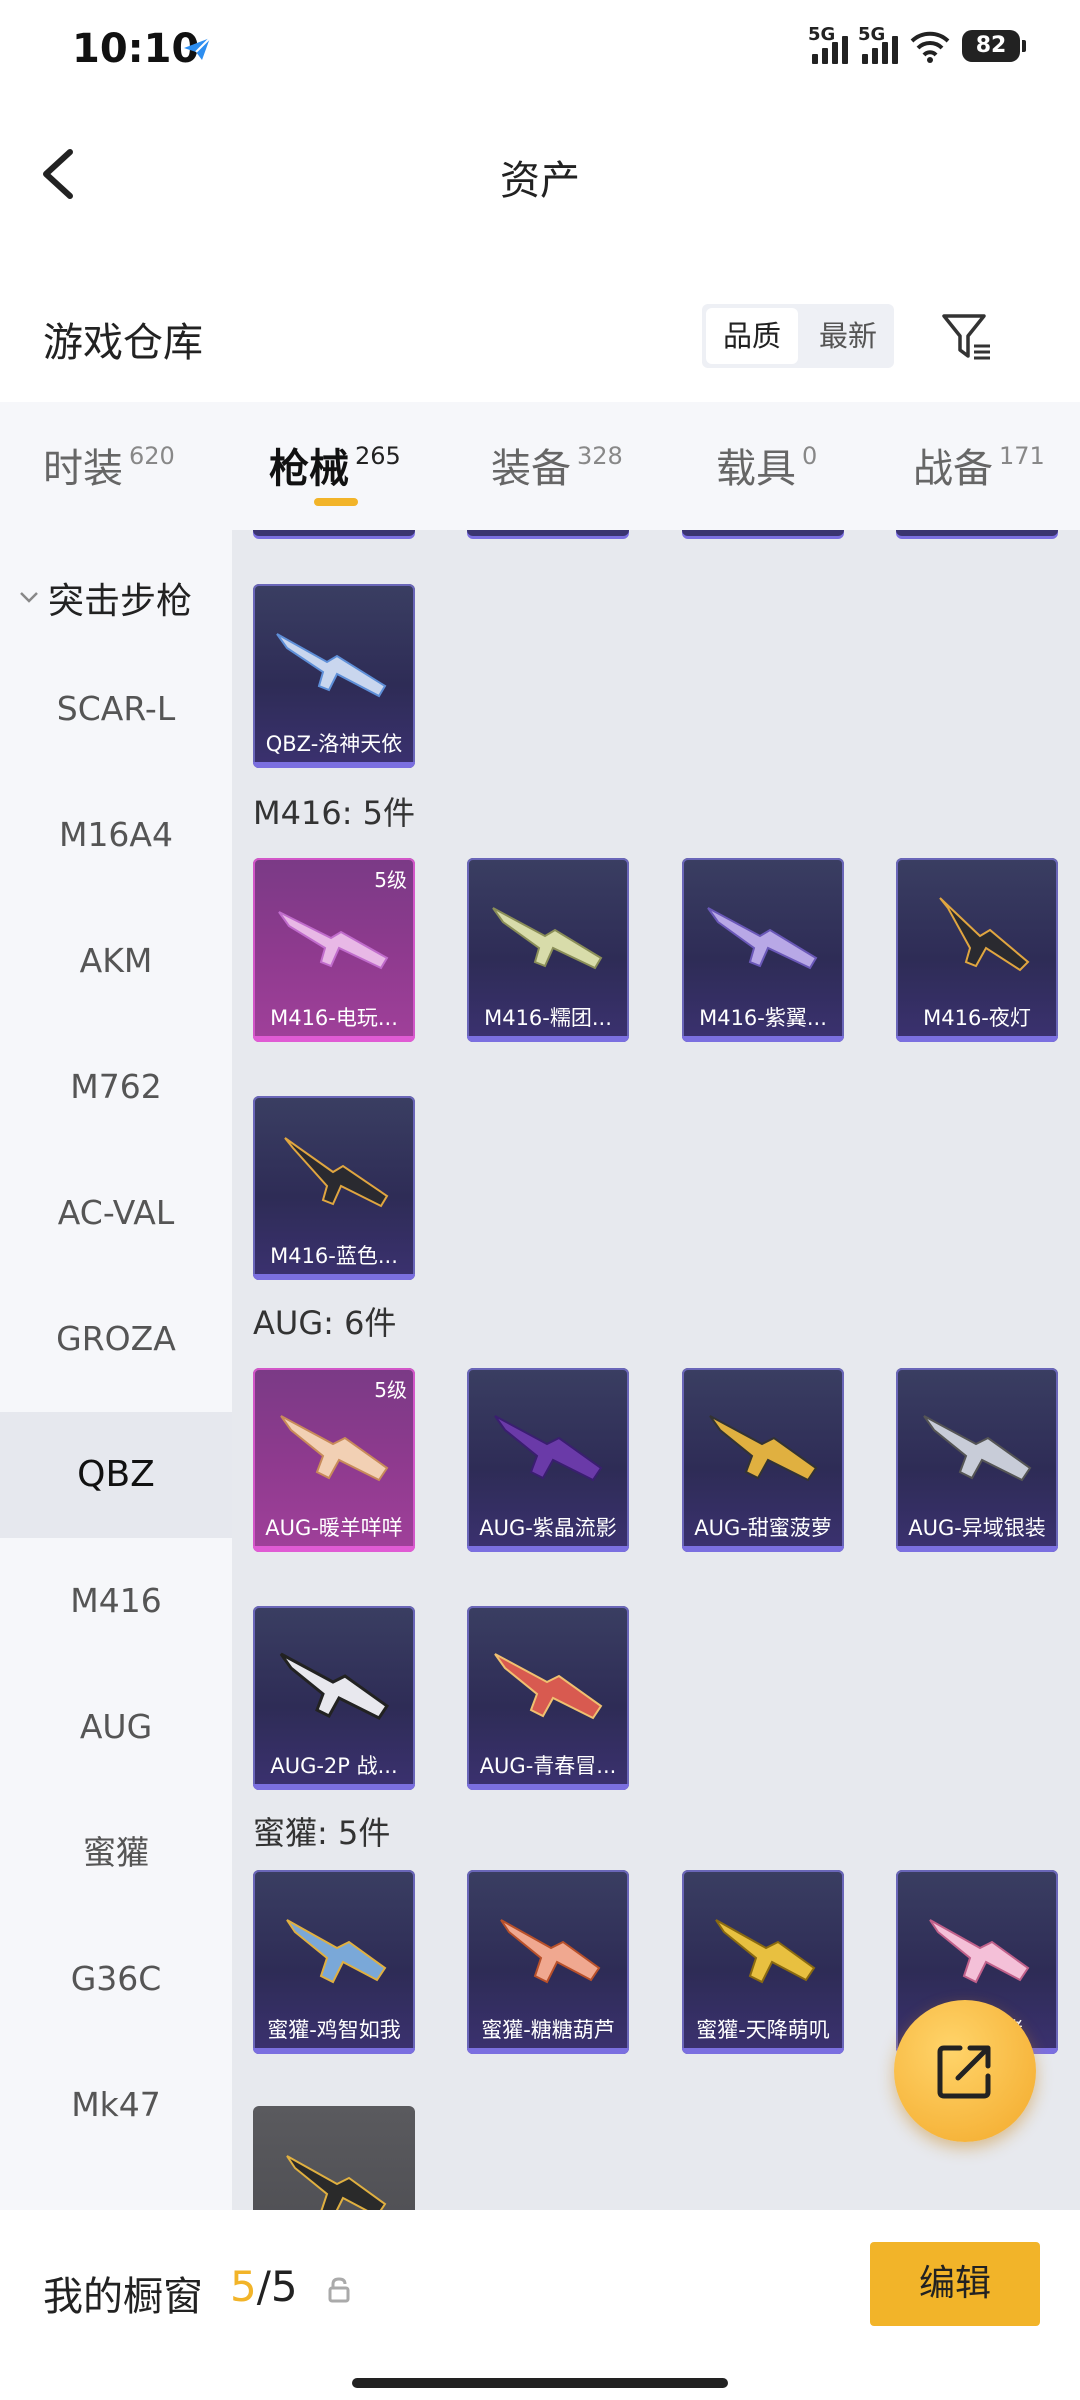 The width and height of the screenshot is (1080, 2400). I want to click on signal-icon-2: 5G, so click(878, 44).